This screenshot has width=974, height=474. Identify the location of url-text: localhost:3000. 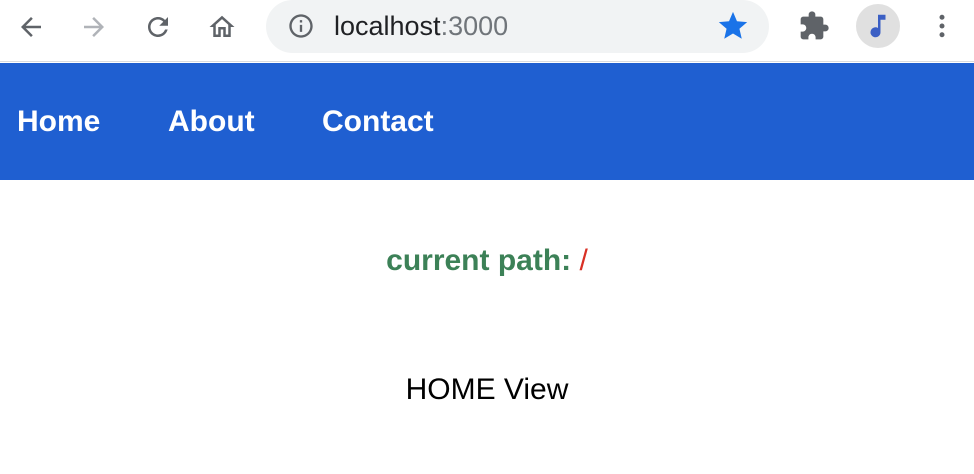
(421, 26).